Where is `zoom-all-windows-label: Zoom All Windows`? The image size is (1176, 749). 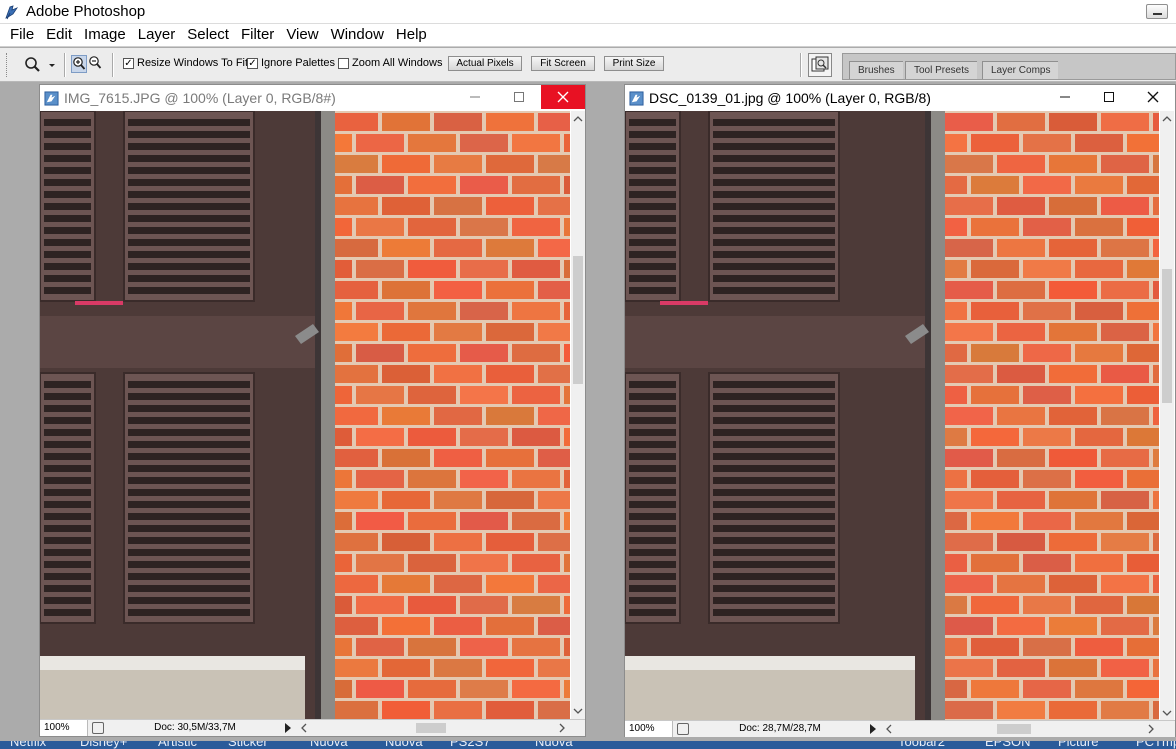
zoom-all-windows-label: Zoom All Windows is located at coordinates (397, 63).